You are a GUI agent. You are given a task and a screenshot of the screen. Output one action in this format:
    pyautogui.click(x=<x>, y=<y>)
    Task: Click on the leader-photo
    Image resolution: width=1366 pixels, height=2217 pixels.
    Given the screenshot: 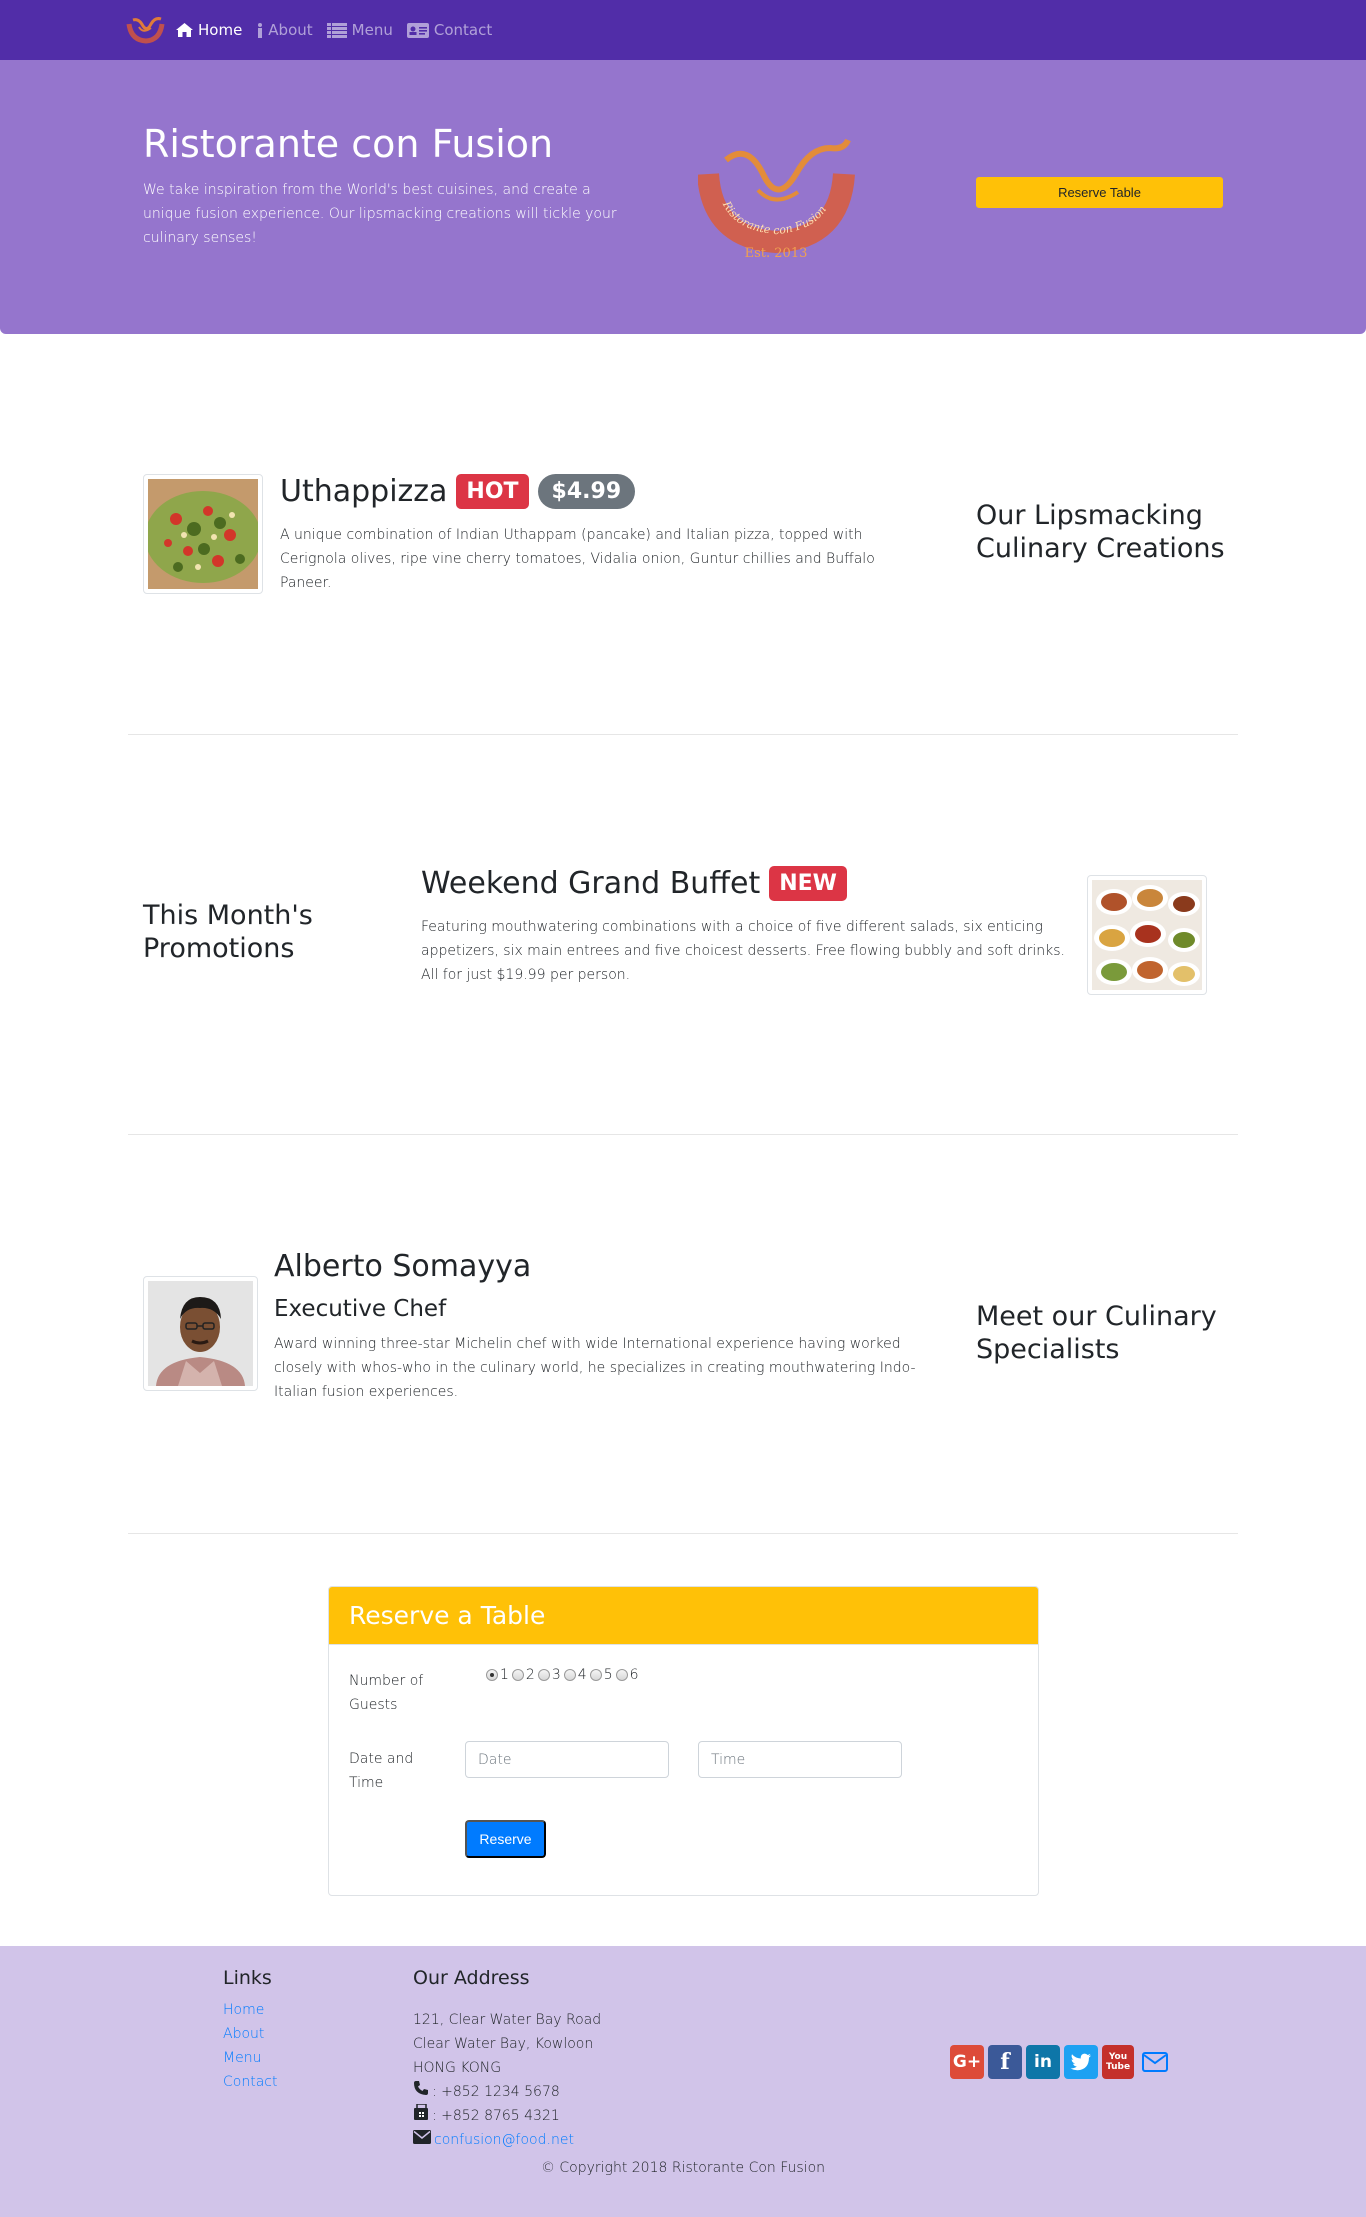 What is the action you would take?
    pyautogui.click(x=200, y=1333)
    